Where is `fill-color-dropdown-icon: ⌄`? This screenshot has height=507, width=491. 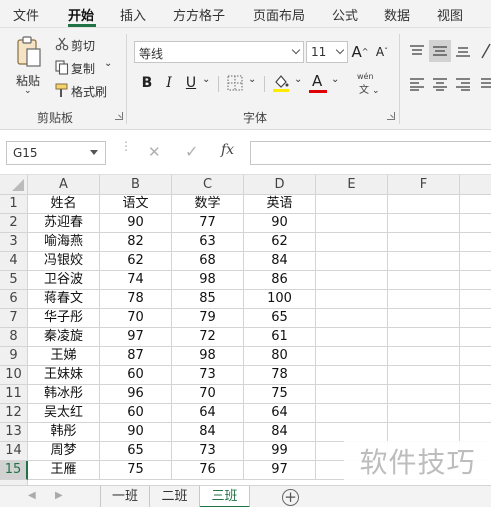 fill-color-dropdown-icon: ⌄ is located at coordinates (298, 79).